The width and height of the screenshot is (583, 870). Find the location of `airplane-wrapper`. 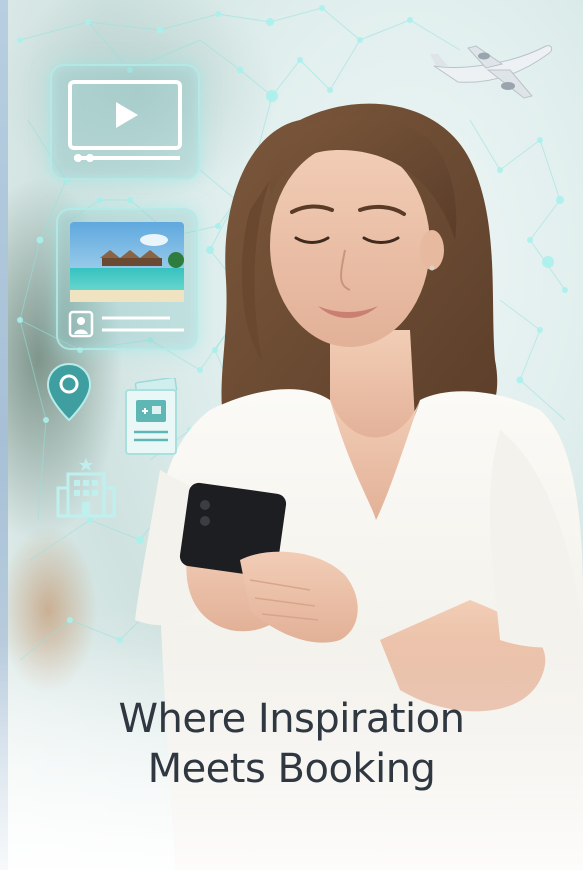

airplane-wrapper is located at coordinates (491, 71).